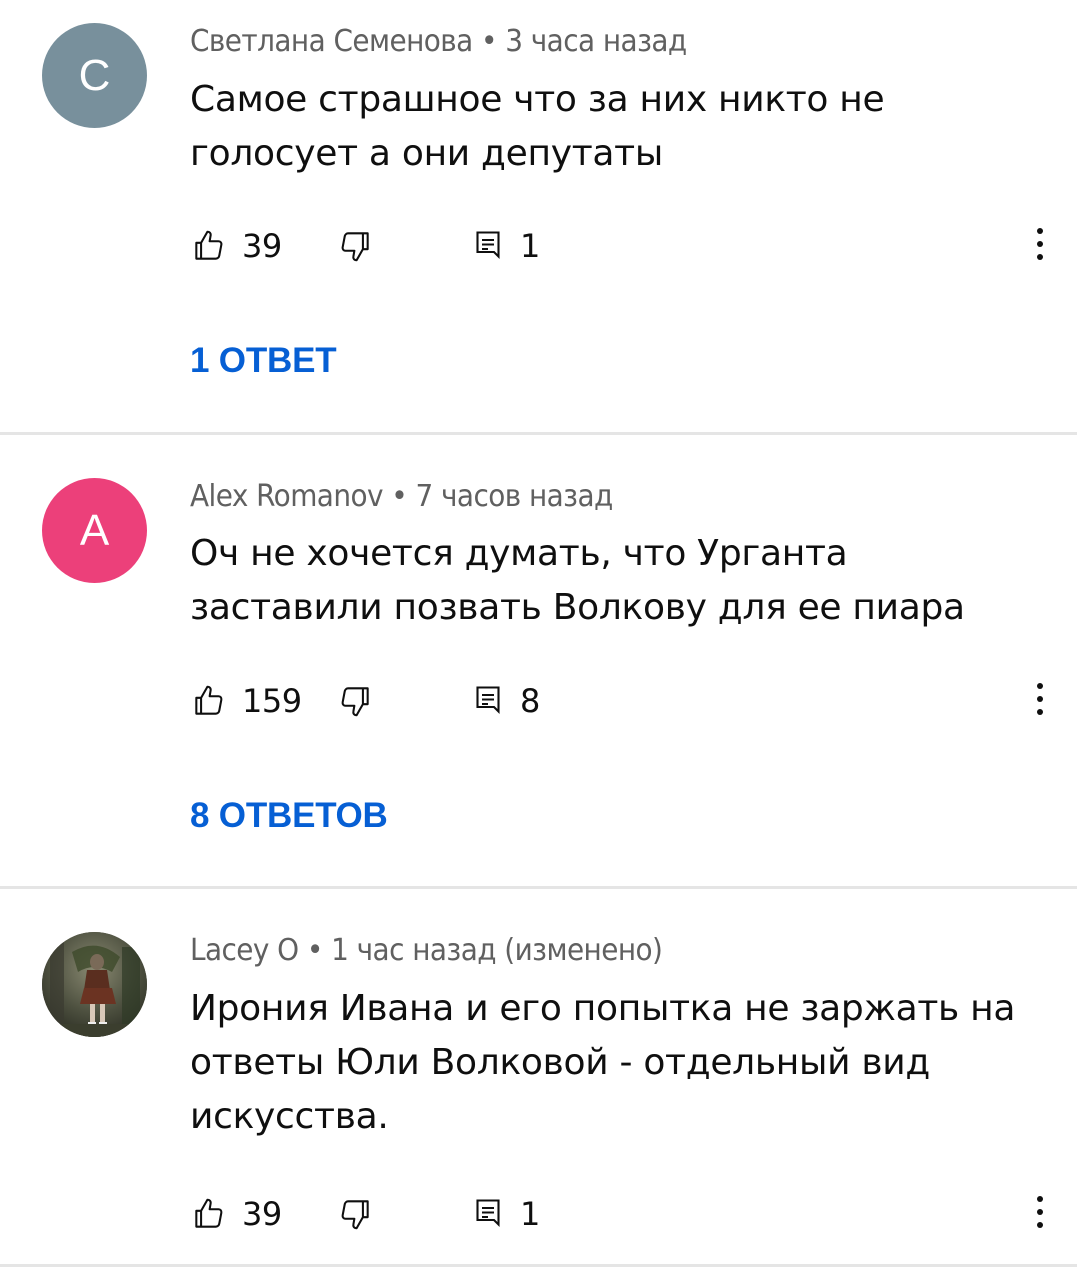 The width and height of the screenshot is (1077, 1268). I want to click on comment-text-line: Ирония Ивана и его попытка не заржать на, so click(603, 1008).